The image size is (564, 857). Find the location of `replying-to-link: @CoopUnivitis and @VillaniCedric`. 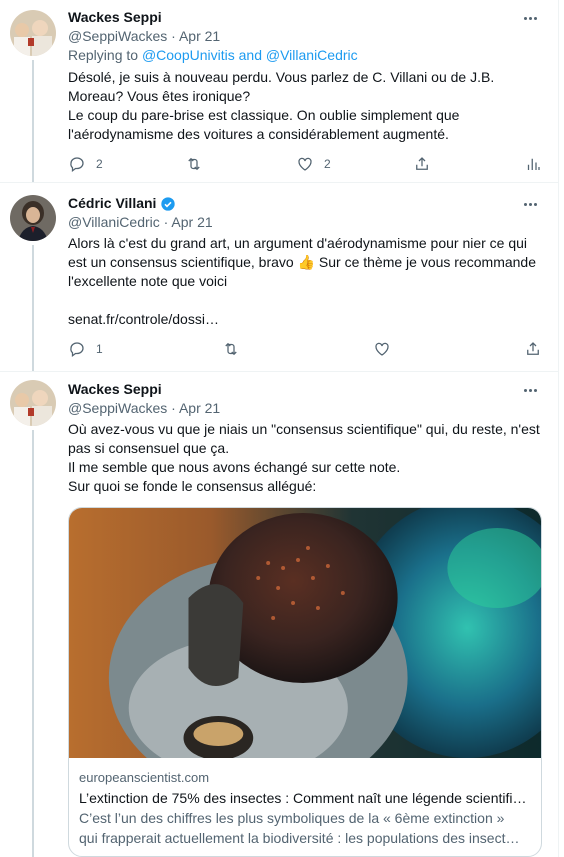

replying-to-link: @CoopUnivitis and @VillaniCedric is located at coordinates (250, 55).